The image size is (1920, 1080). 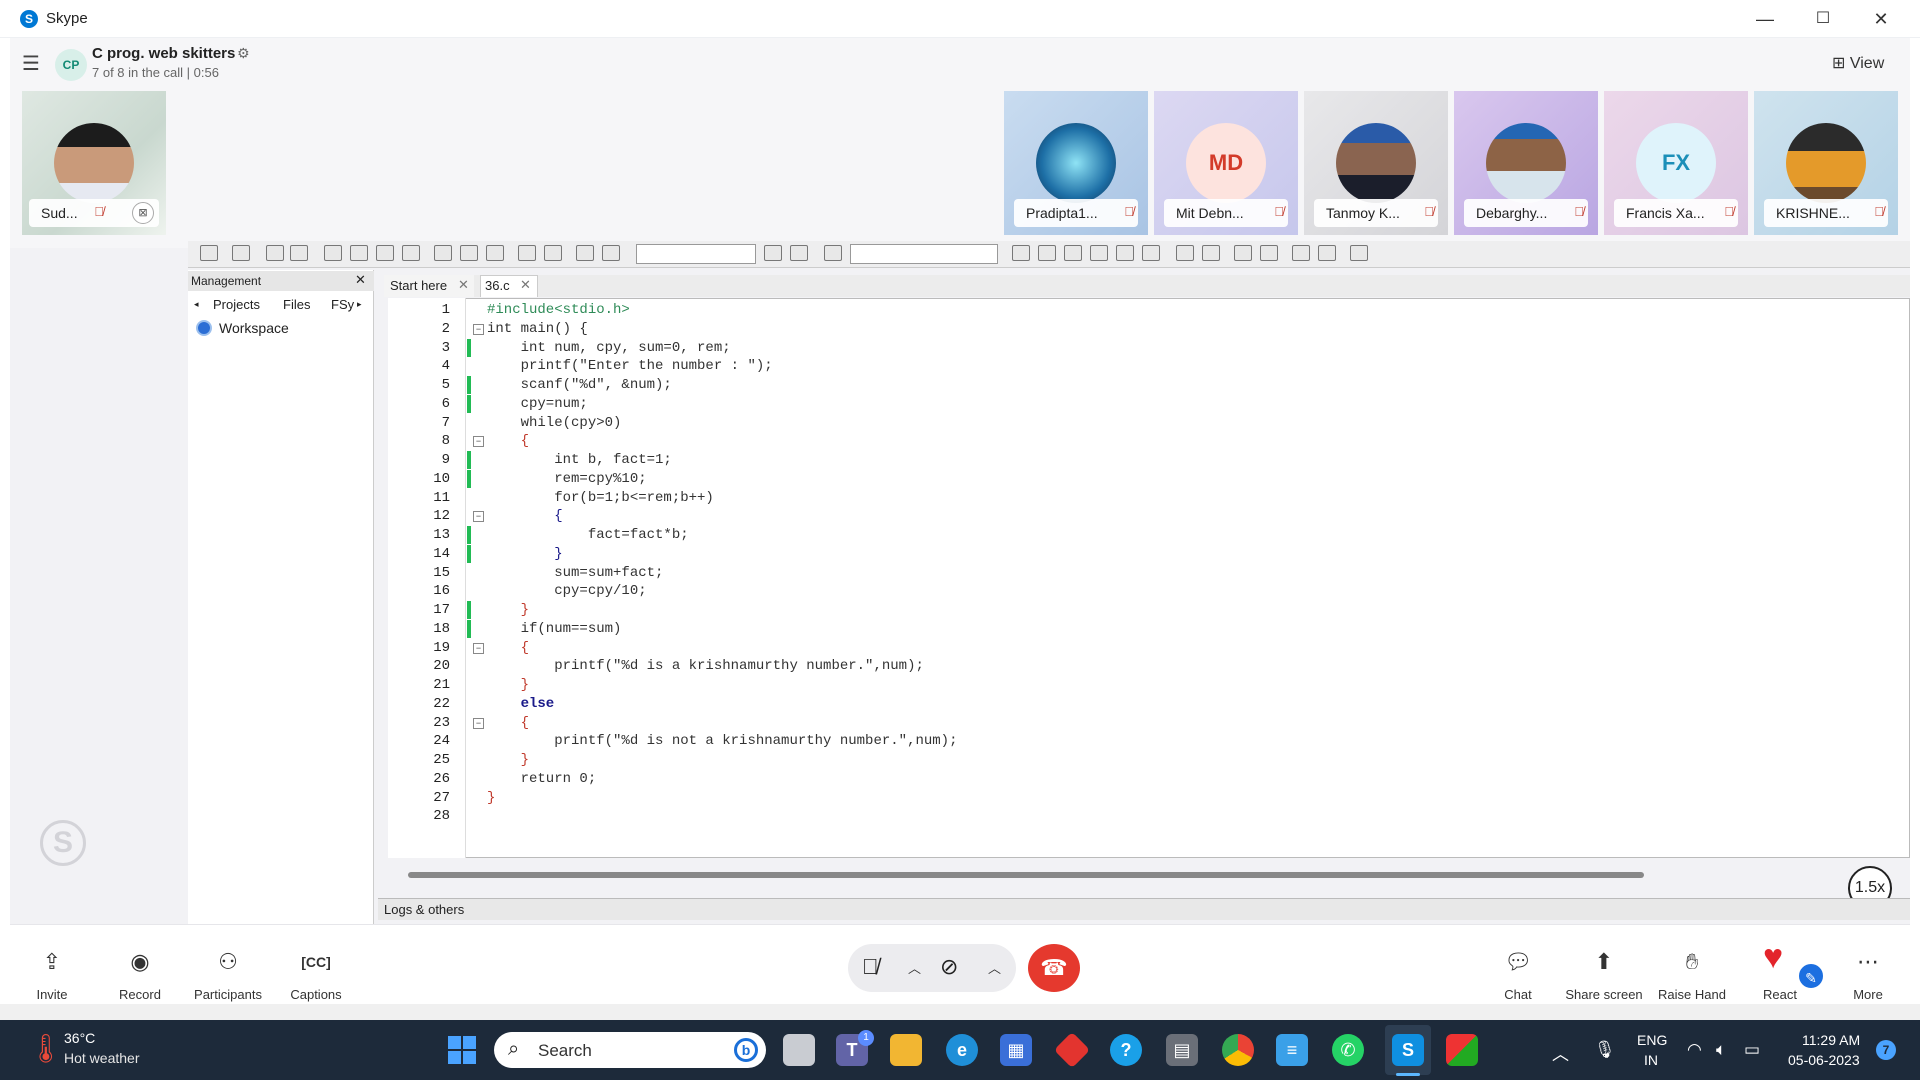 What do you see at coordinates (1243, 253) in the screenshot?
I see `comment-icon` at bounding box center [1243, 253].